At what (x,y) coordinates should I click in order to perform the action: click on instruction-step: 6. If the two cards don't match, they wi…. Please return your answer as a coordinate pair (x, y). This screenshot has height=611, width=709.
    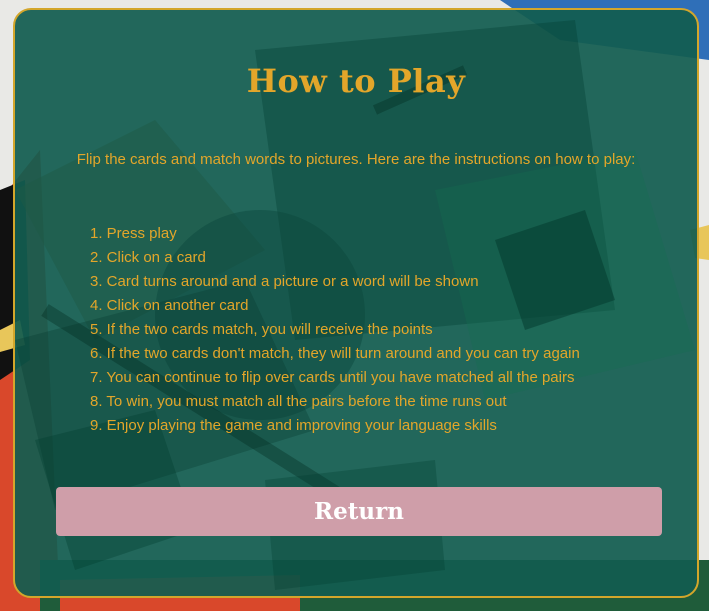
    Looking at the image, I should click on (335, 353).